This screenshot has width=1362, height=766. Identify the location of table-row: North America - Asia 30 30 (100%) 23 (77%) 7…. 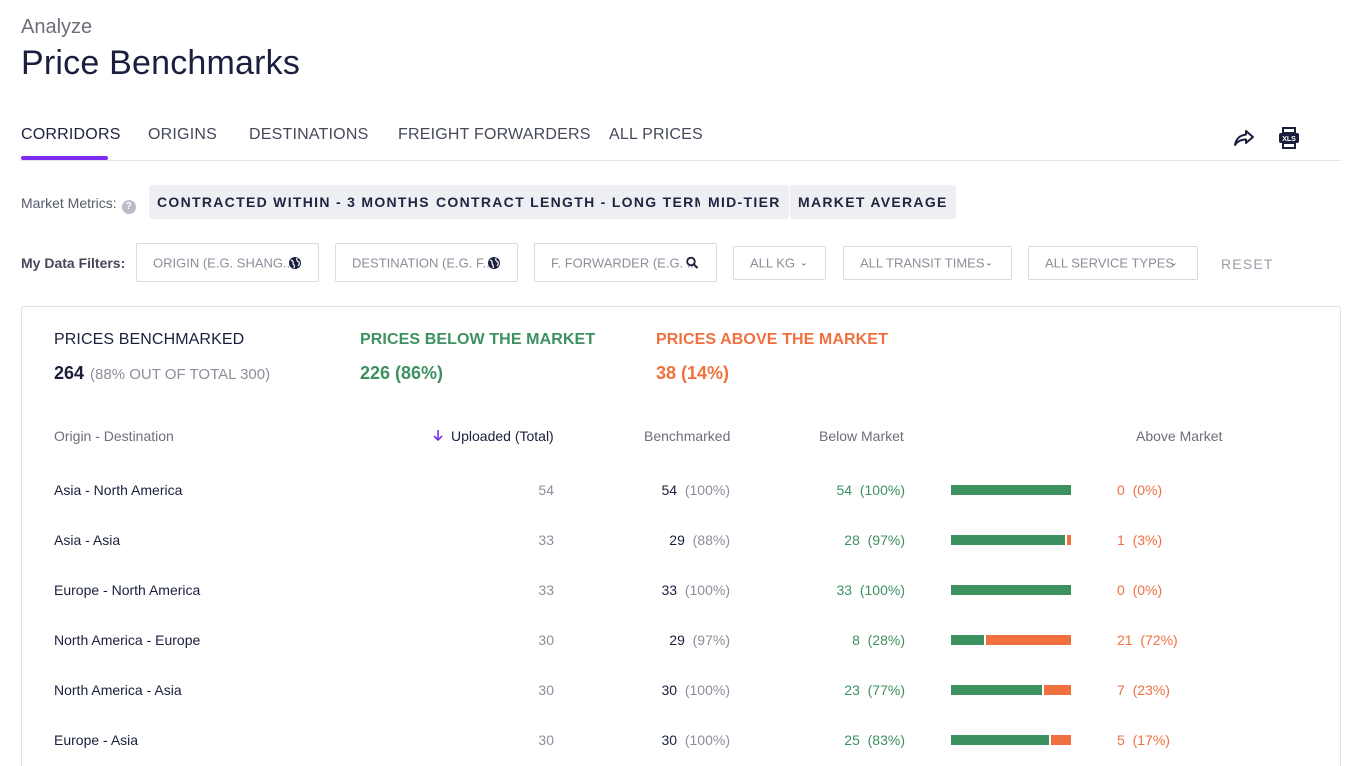
(681, 692).